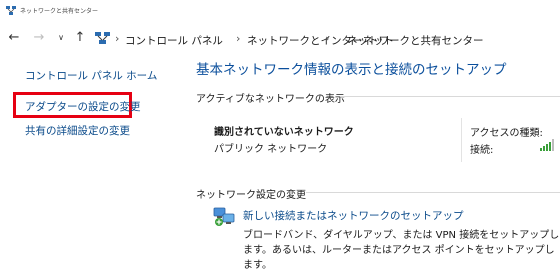 Image resolution: width=560 pixels, height=273 pixels. Describe the element at coordinates (11, 10) in the screenshot. I see `network-center-icon` at that location.